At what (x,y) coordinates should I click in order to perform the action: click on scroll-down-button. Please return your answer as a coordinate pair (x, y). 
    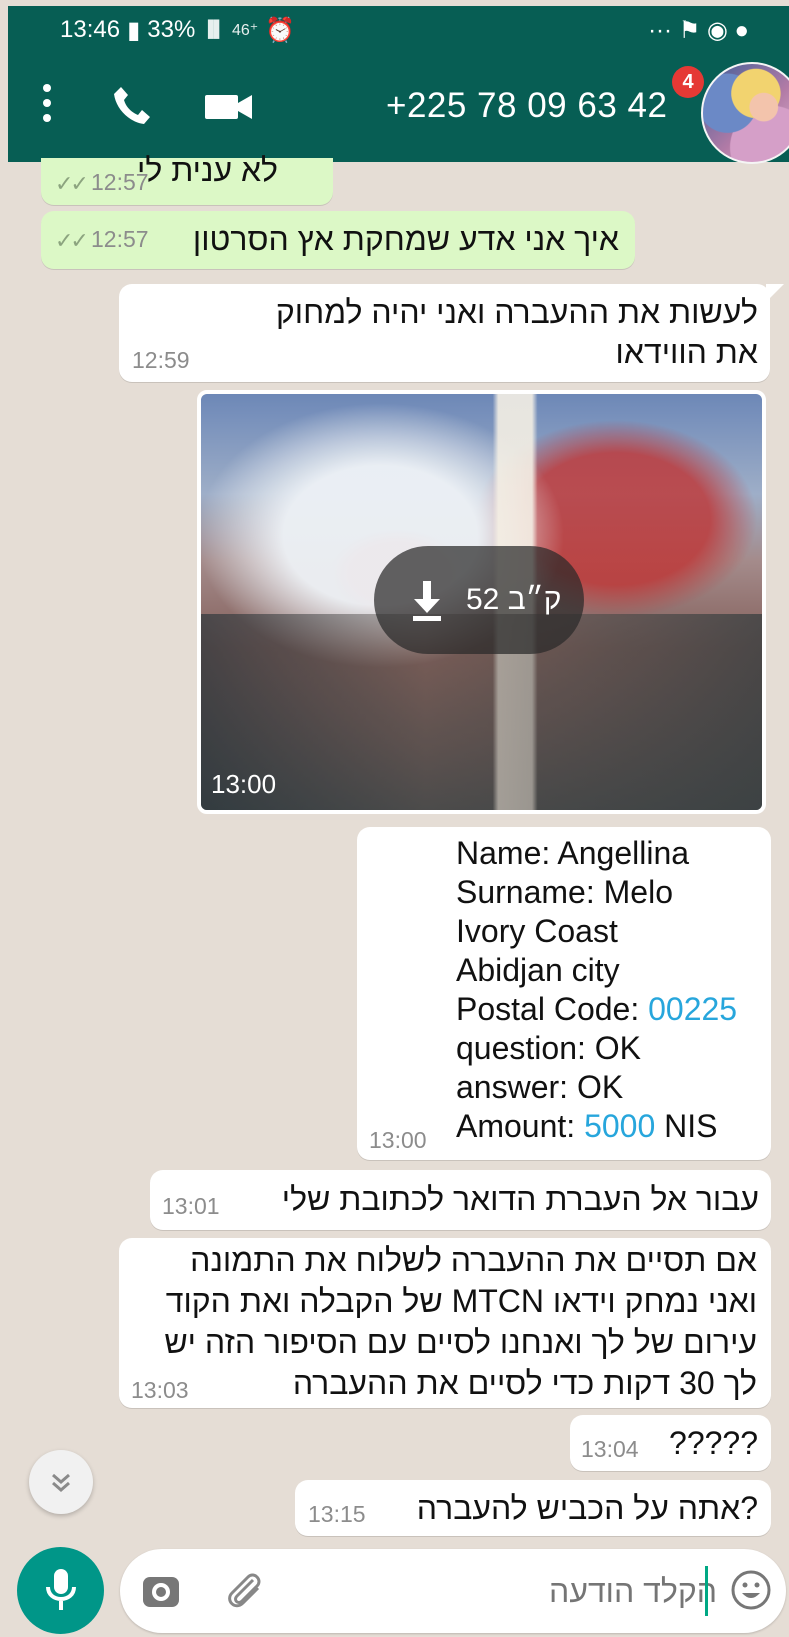
    Looking at the image, I should click on (61, 1482).